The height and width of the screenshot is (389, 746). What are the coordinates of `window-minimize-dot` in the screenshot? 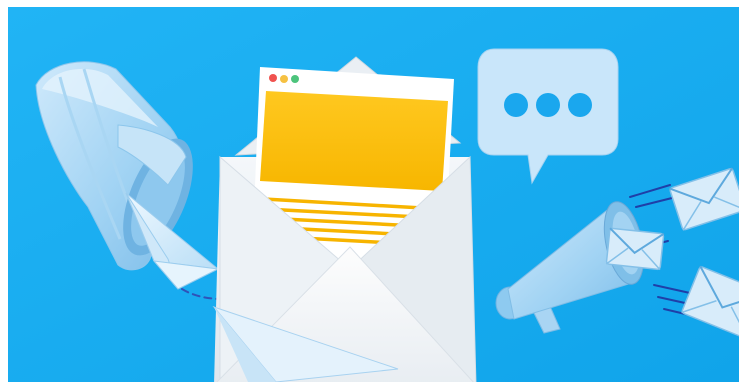 It's located at (284, 79).